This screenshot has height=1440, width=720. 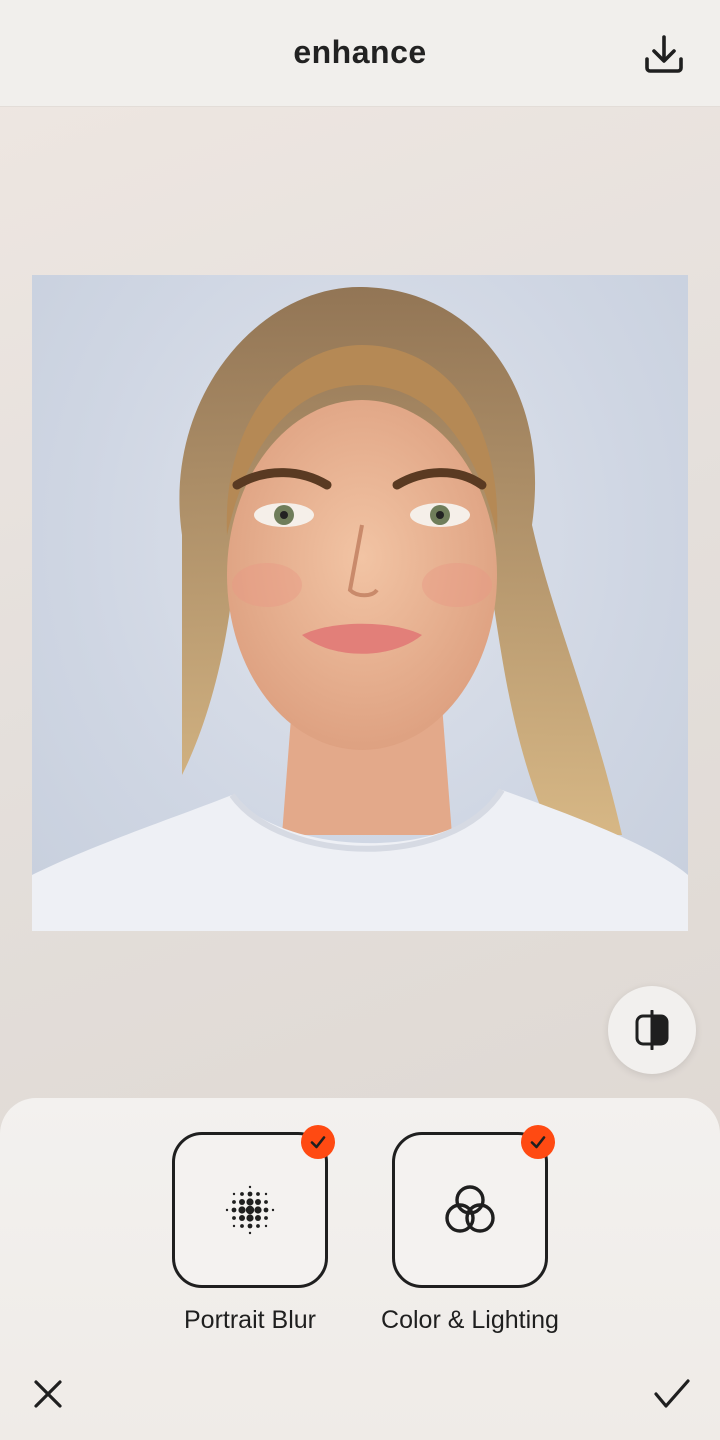 I want to click on compare-button, so click(x=652, y=1030).